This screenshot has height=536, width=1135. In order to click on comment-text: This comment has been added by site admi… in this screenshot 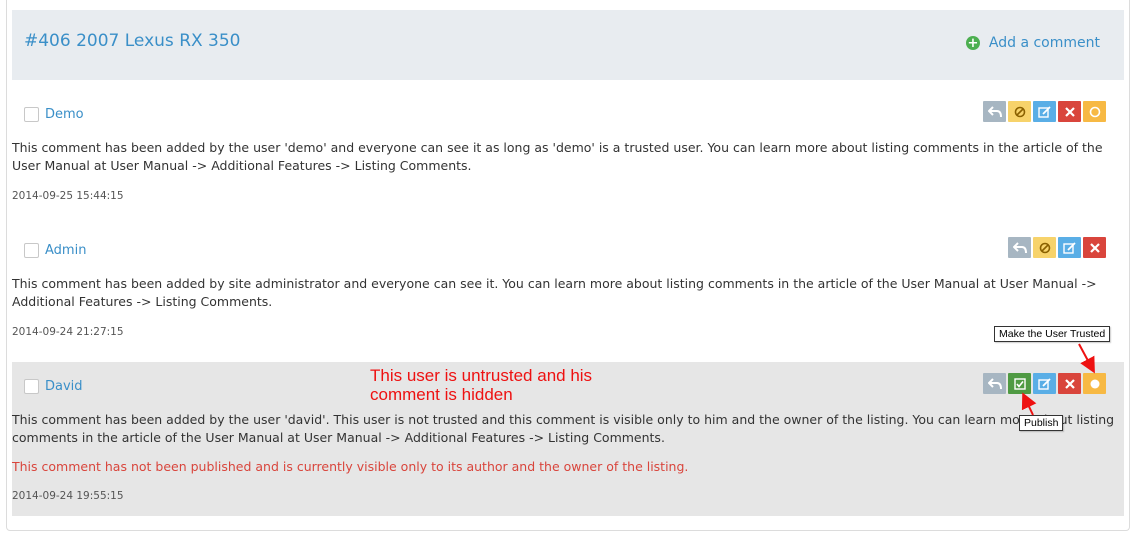, I will do `click(554, 292)`.